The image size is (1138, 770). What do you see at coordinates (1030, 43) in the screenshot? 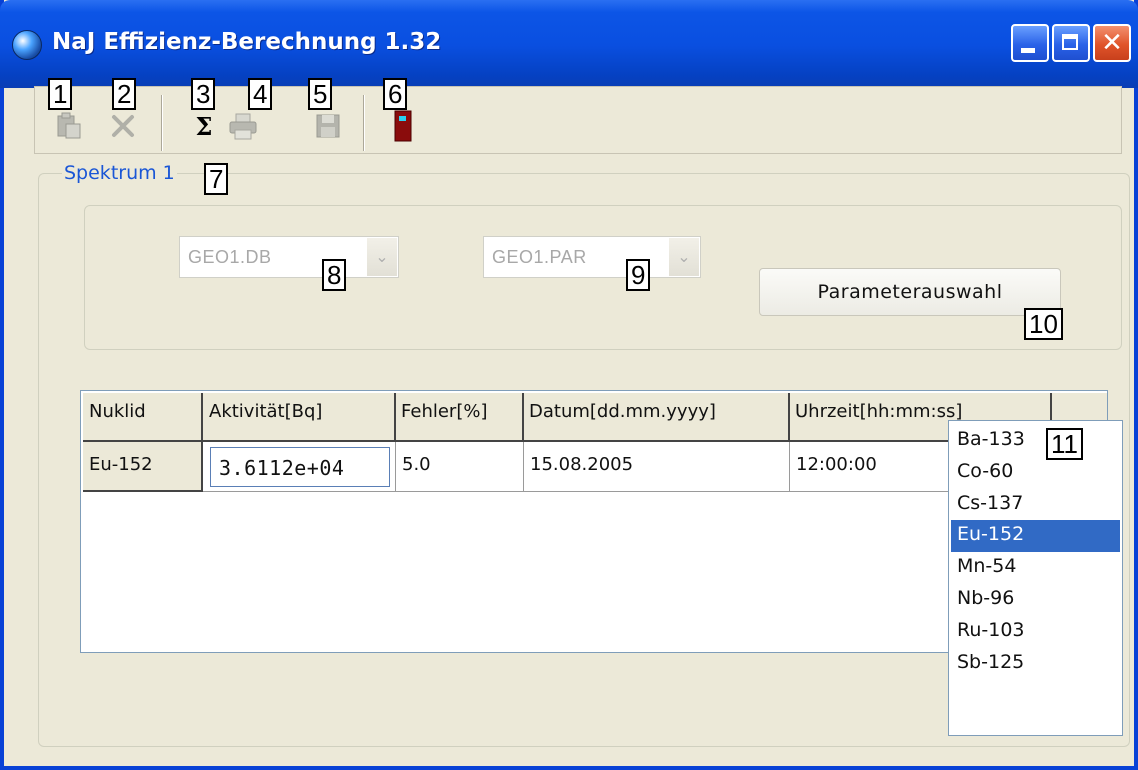
I see `minimize-button` at bounding box center [1030, 43].